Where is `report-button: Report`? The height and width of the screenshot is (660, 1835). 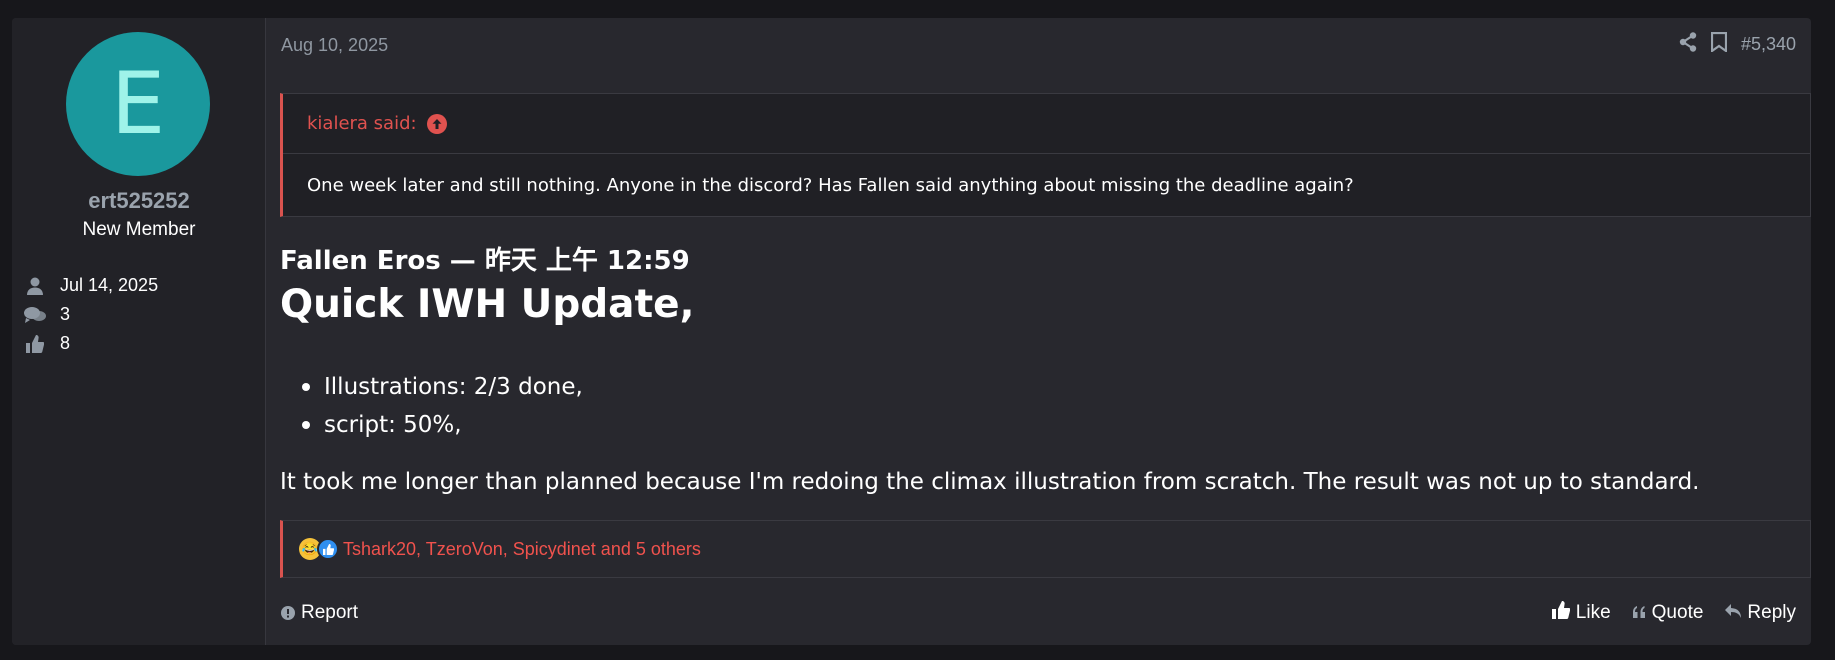
report-button: Report is located at coordinates (319, 613).